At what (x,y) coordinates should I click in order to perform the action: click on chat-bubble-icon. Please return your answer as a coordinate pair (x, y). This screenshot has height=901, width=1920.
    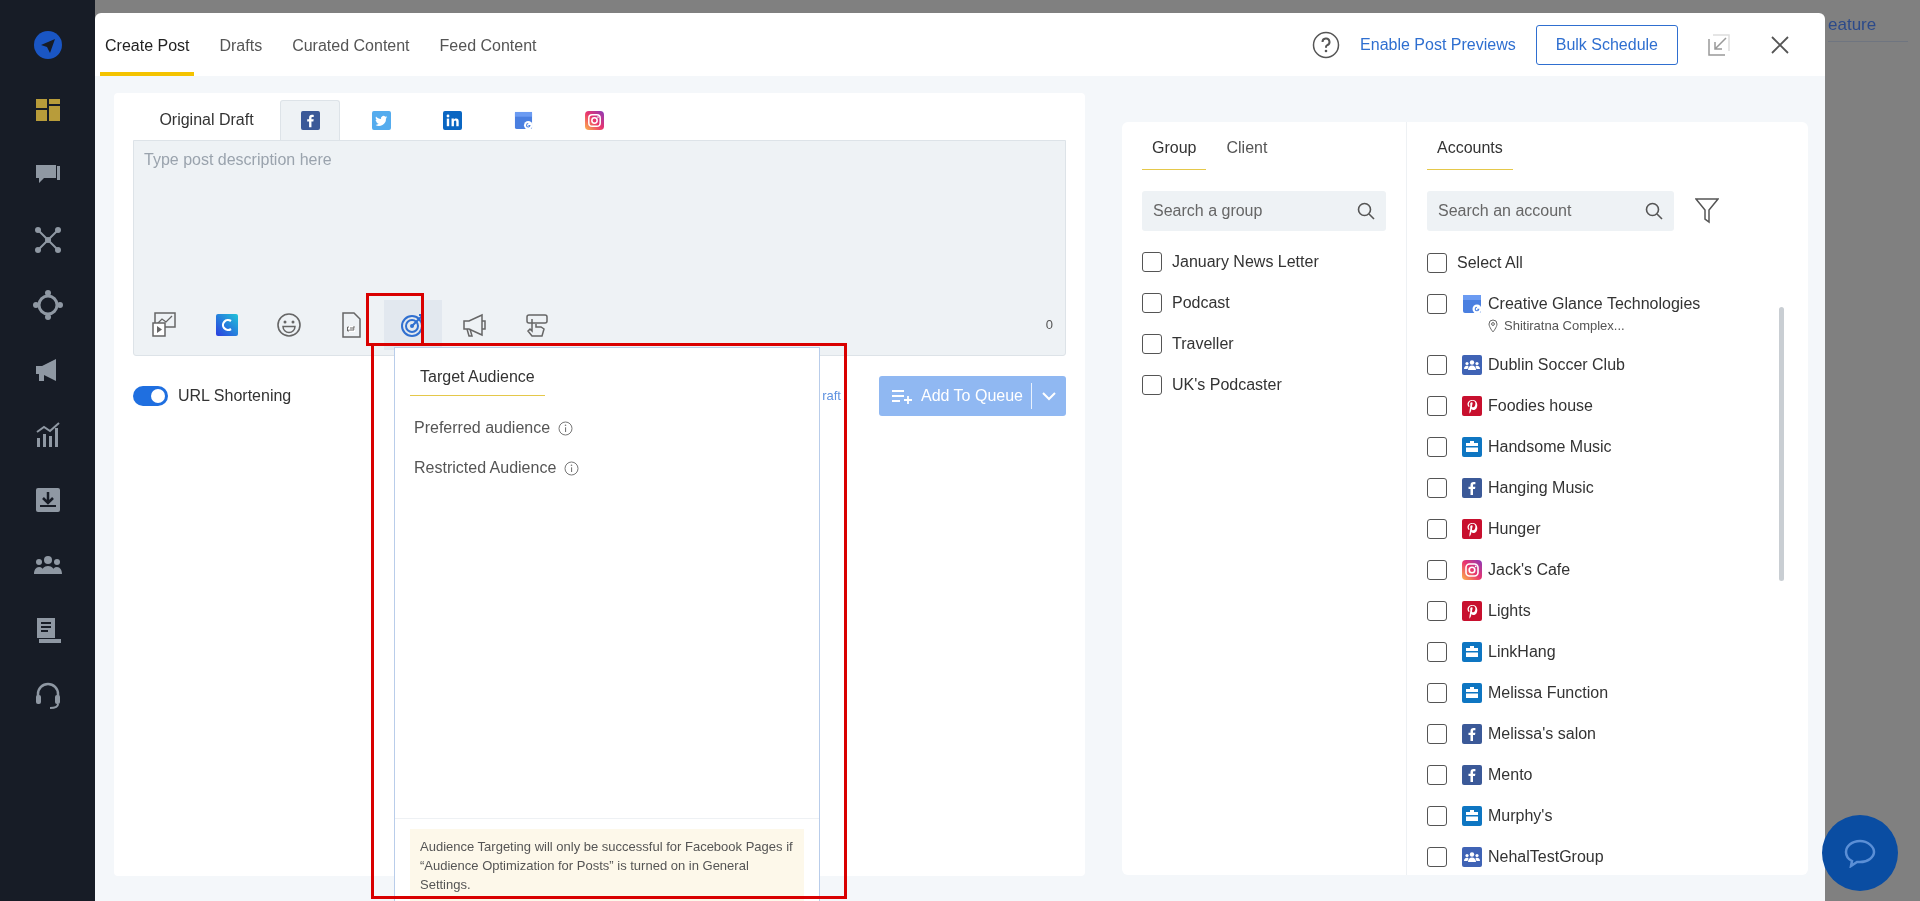
    Looking at the image, I should click on (1860, 853).